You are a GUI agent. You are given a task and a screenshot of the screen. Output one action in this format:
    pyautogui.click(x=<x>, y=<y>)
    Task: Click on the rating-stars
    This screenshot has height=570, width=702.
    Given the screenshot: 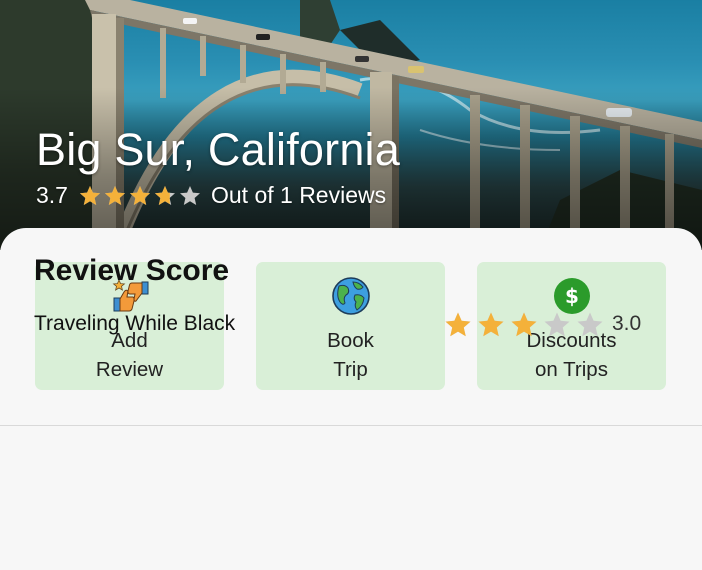 What is the action you would take?
    pyautogui.click(x=140, y=196)
    